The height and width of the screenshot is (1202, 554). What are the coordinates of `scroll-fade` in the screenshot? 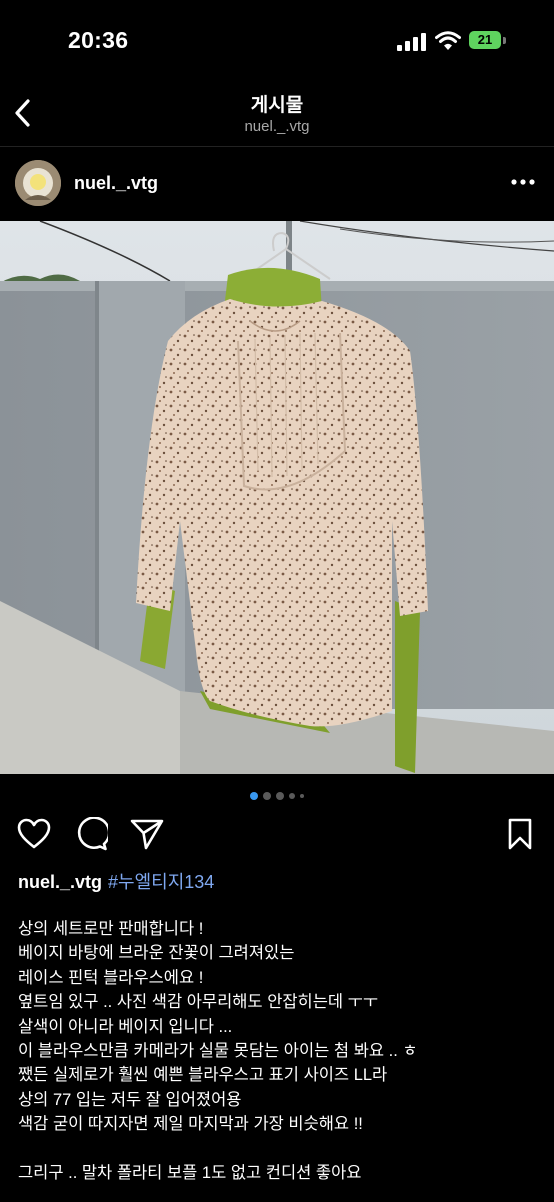 It's located at (295, 1190).